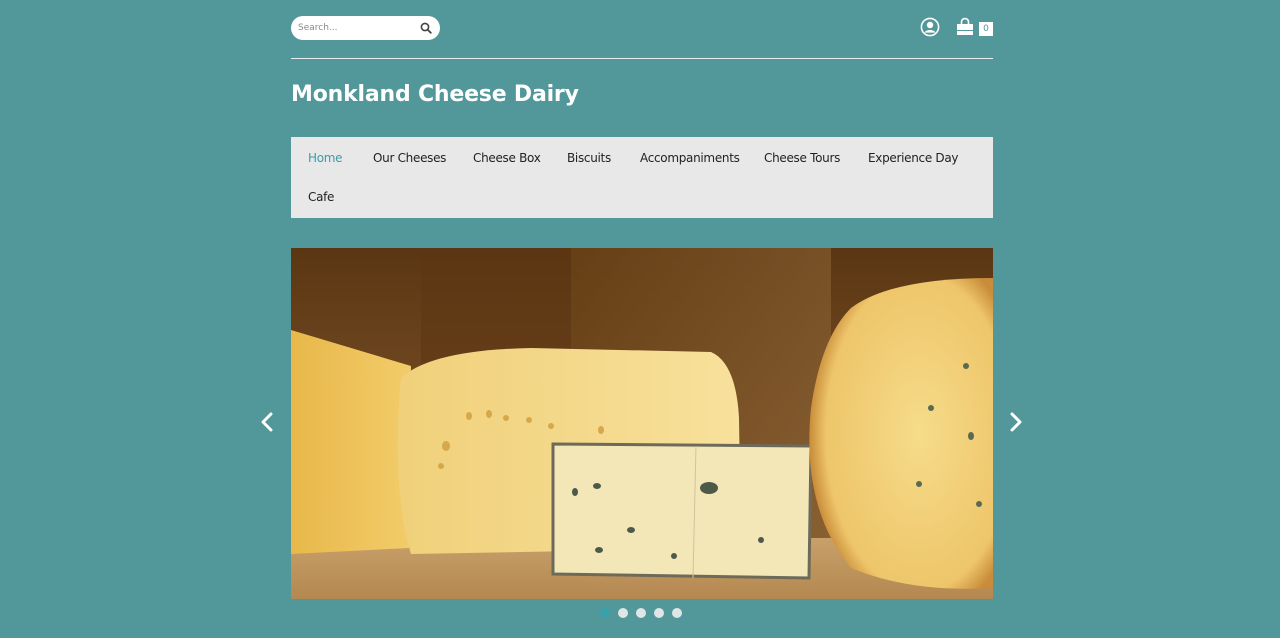 The width and height of the screenshot is (1280, 638). Describe the element at coordinates (802, 158) in the screenshot. I see `nav-item-cheese-tours: Cheese Tours` at that location.